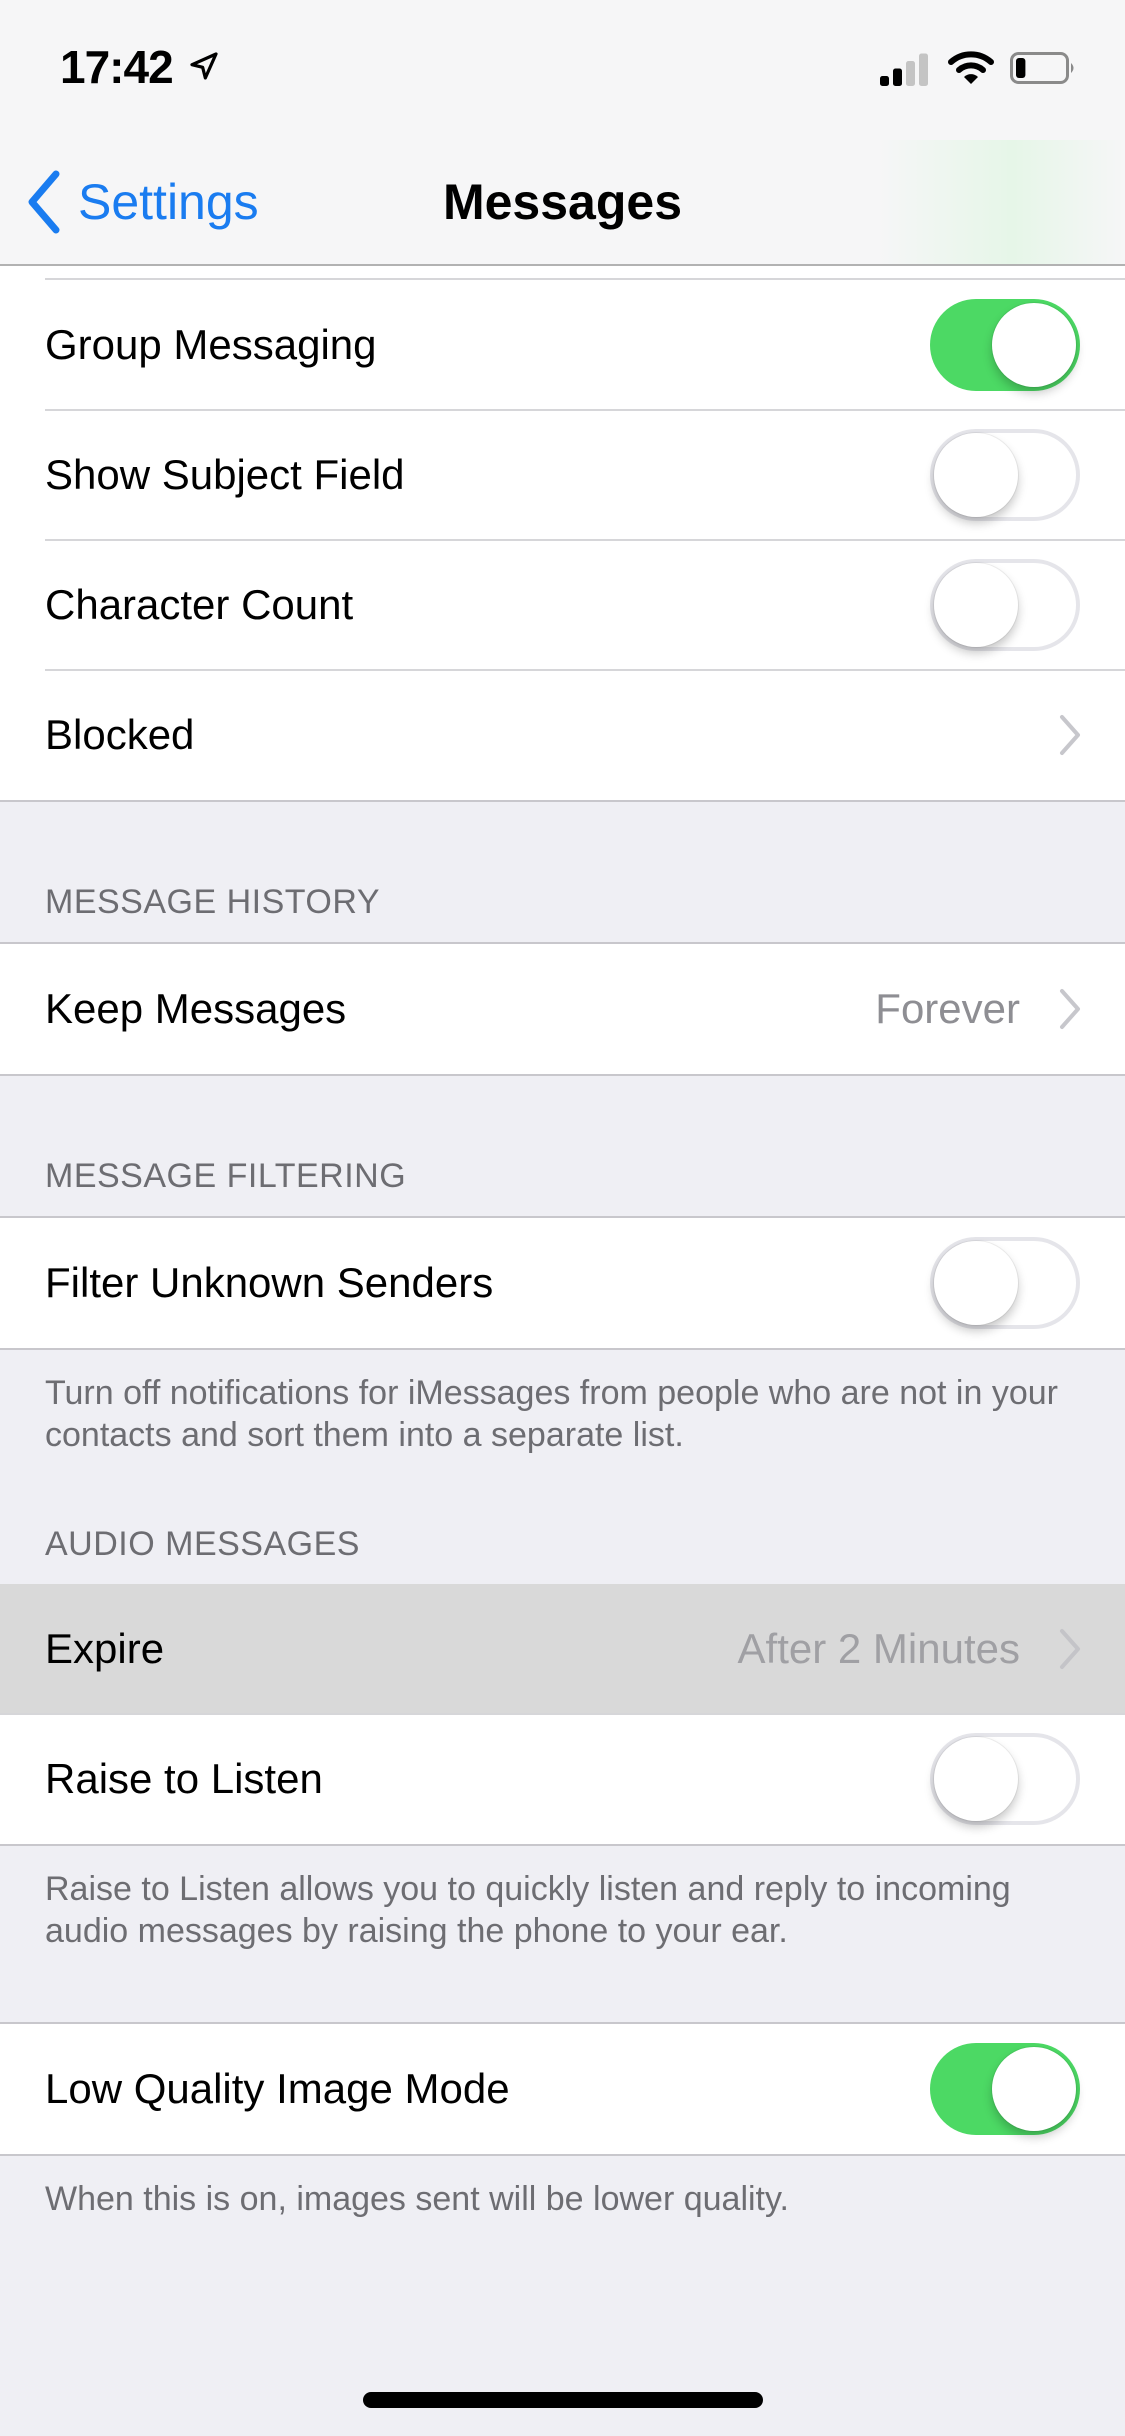 This screenshot has height=2436, width=1125. I want to click on character-count-toggle, so click(1005, 605).